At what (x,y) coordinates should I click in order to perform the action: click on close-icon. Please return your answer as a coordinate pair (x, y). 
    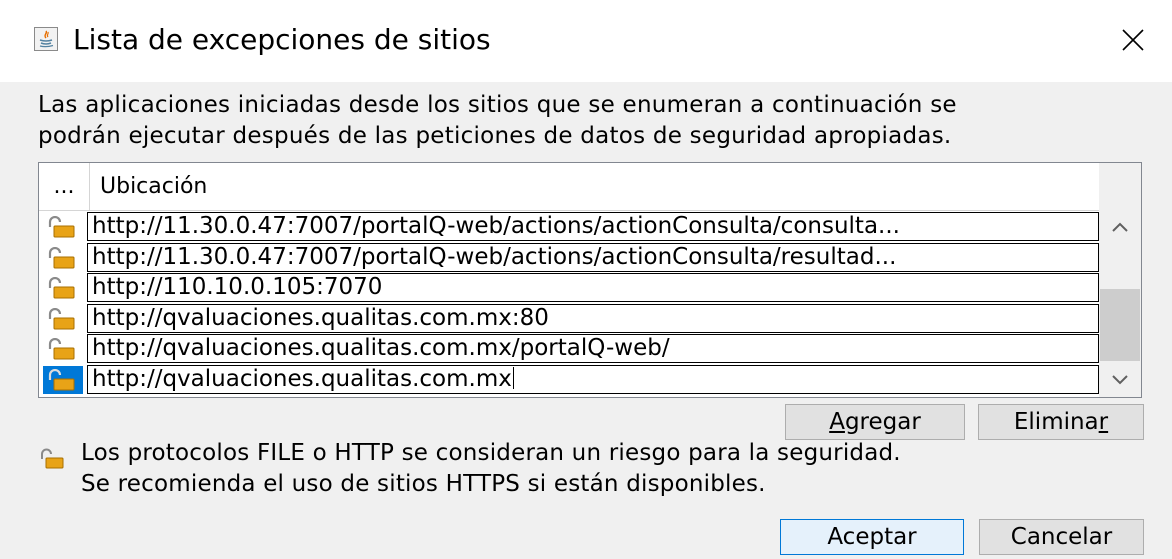
    Looking at the image, I should click on (1133, 40).